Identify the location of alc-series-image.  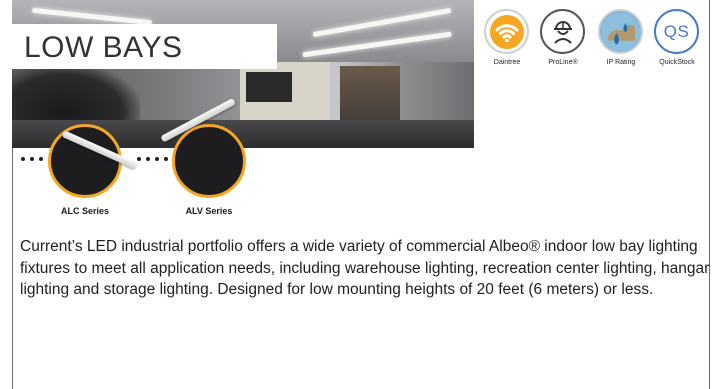
(85, 161).